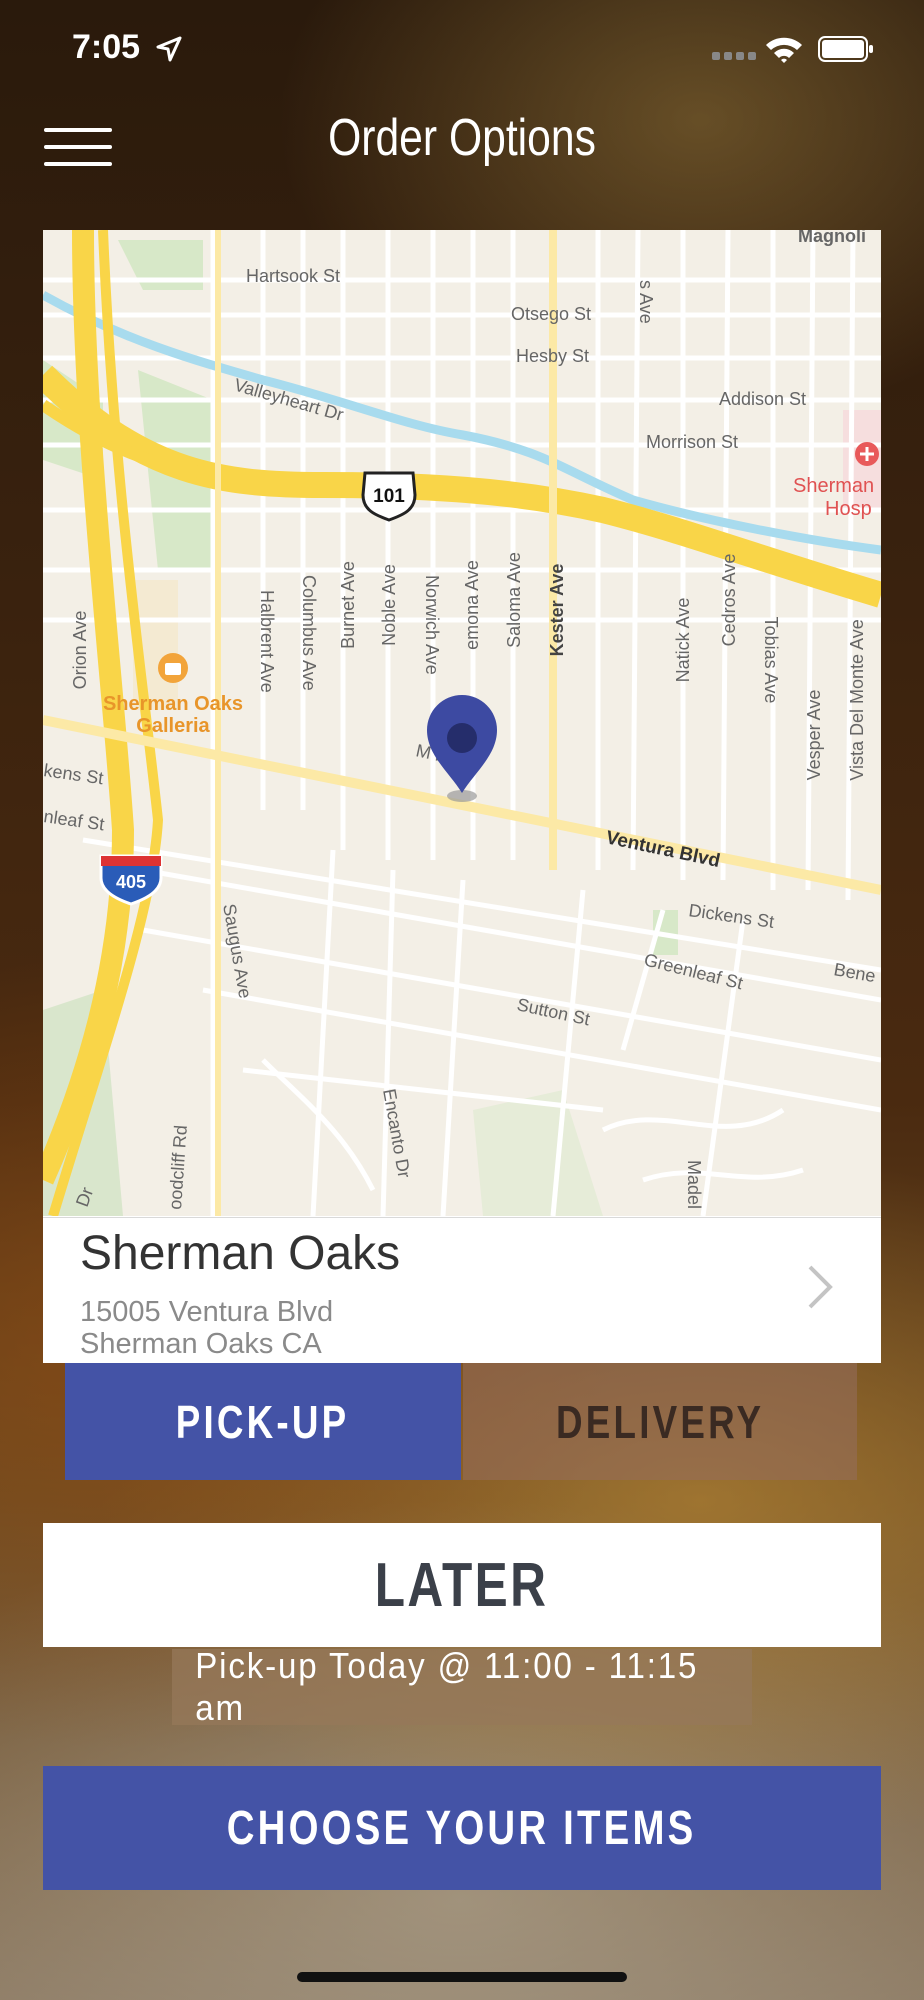 The width and height of the screenshot is (924, 2000). What do you see at coordinates (240, 1253) in the screenshot?
I see `store-name: Sherman Oaks` at bounding box center [240, 1253].